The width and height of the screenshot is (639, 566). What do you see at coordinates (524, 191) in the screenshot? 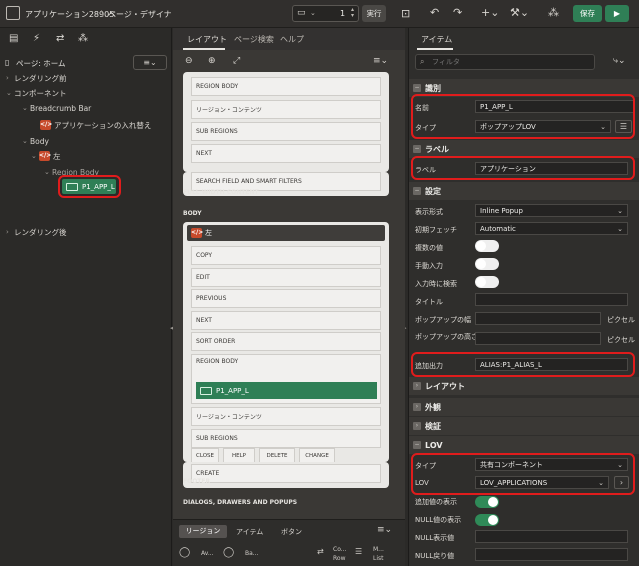
I see `group-settings: − 設定` at bounding box center [524, 191].